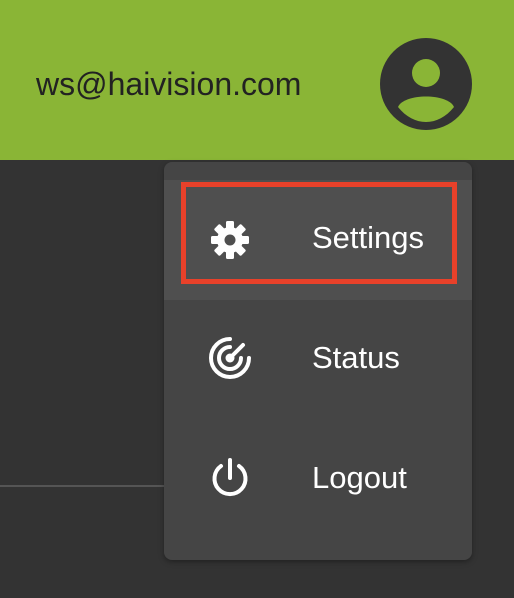 The height and width of the screenshot is (598, 514). Describe the element at coordinates (368, 237) in the screenshot. I see `menu-item-label: Settings` at that location.